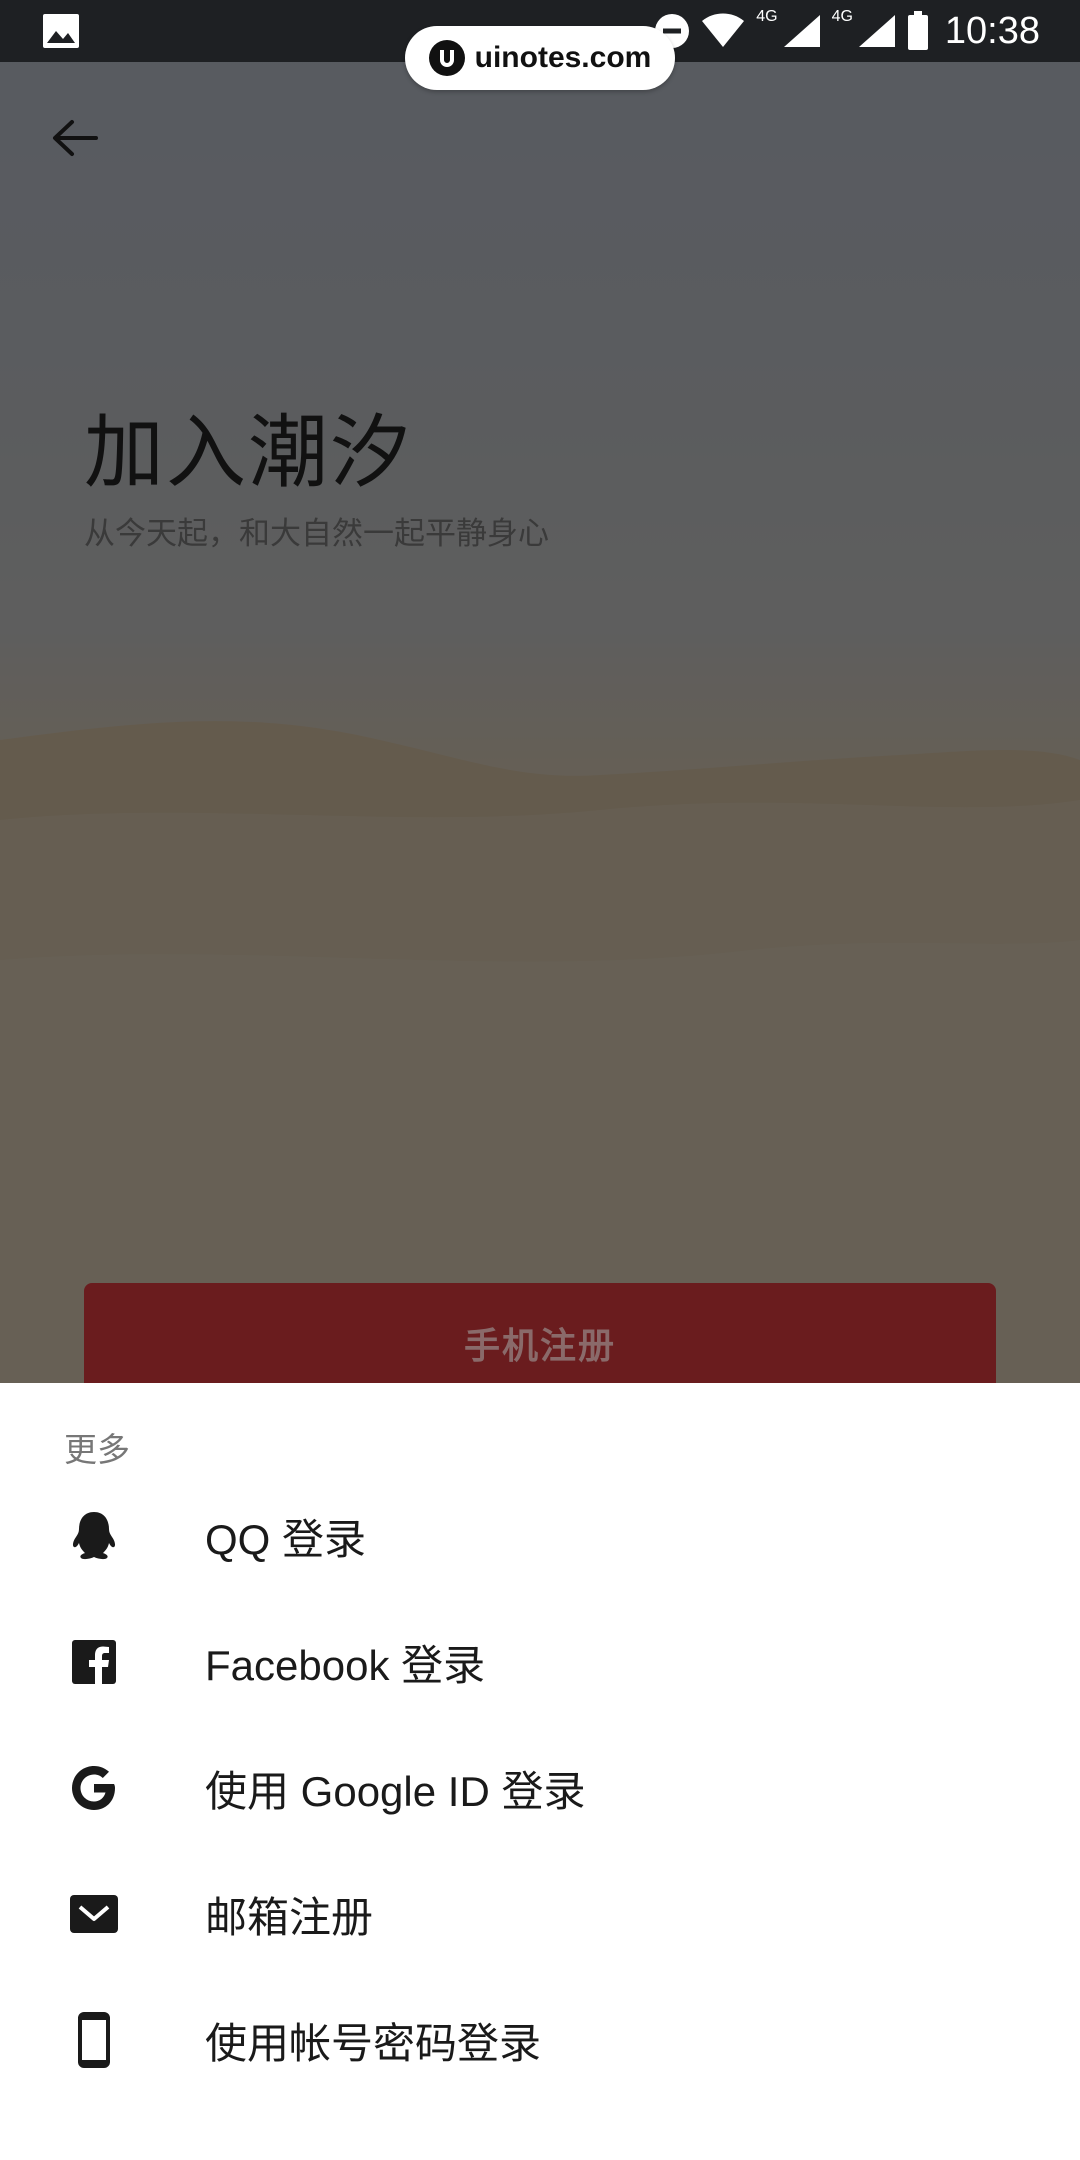 The image size is (1080, 2160). Describe the element at coordinates (94, 2040) in the screenshot. I see `phone-icon` at that location.